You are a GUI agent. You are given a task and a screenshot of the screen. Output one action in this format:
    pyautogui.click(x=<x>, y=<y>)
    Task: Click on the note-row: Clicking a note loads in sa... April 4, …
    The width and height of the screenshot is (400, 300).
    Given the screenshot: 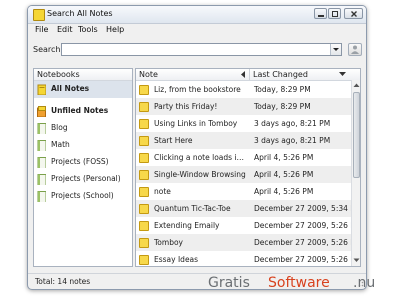 What is the action you would take?
    pyautogui.click(x=243, y=157)
    